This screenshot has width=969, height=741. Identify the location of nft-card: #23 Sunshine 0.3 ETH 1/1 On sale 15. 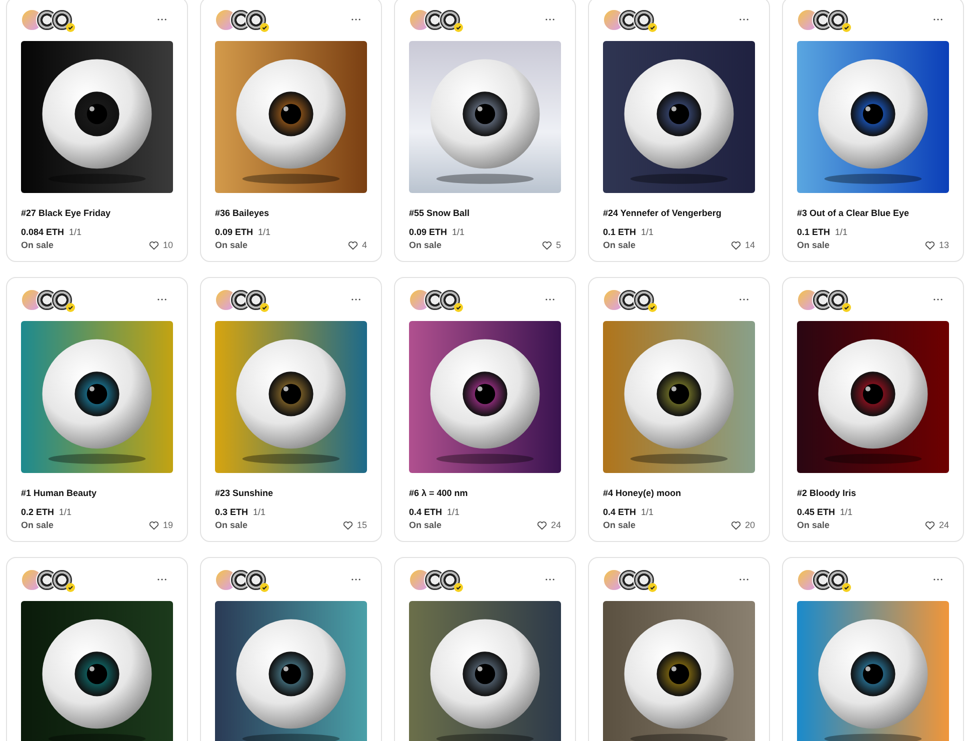
(291, 409).